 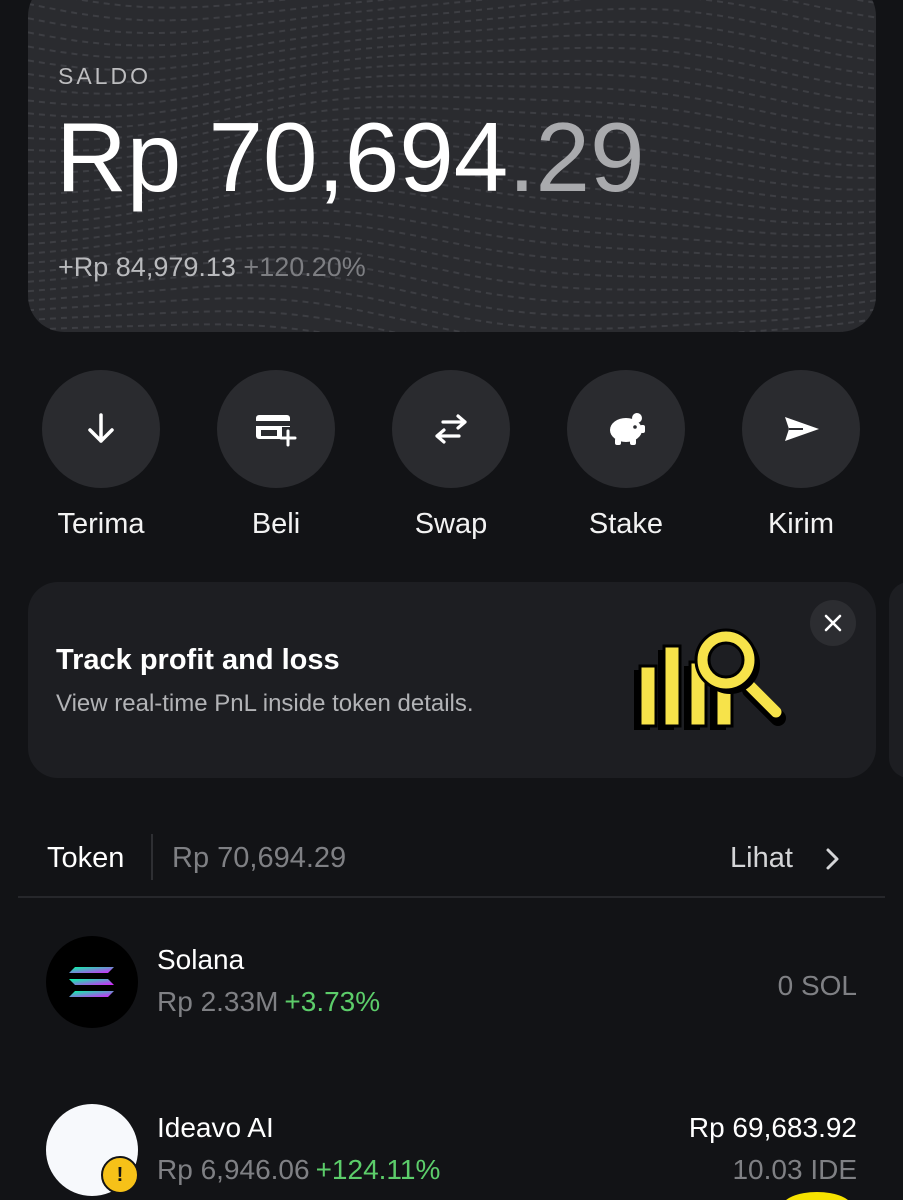 I want to click on promo-title: Track profit and loss, so click(x=198, y=660).